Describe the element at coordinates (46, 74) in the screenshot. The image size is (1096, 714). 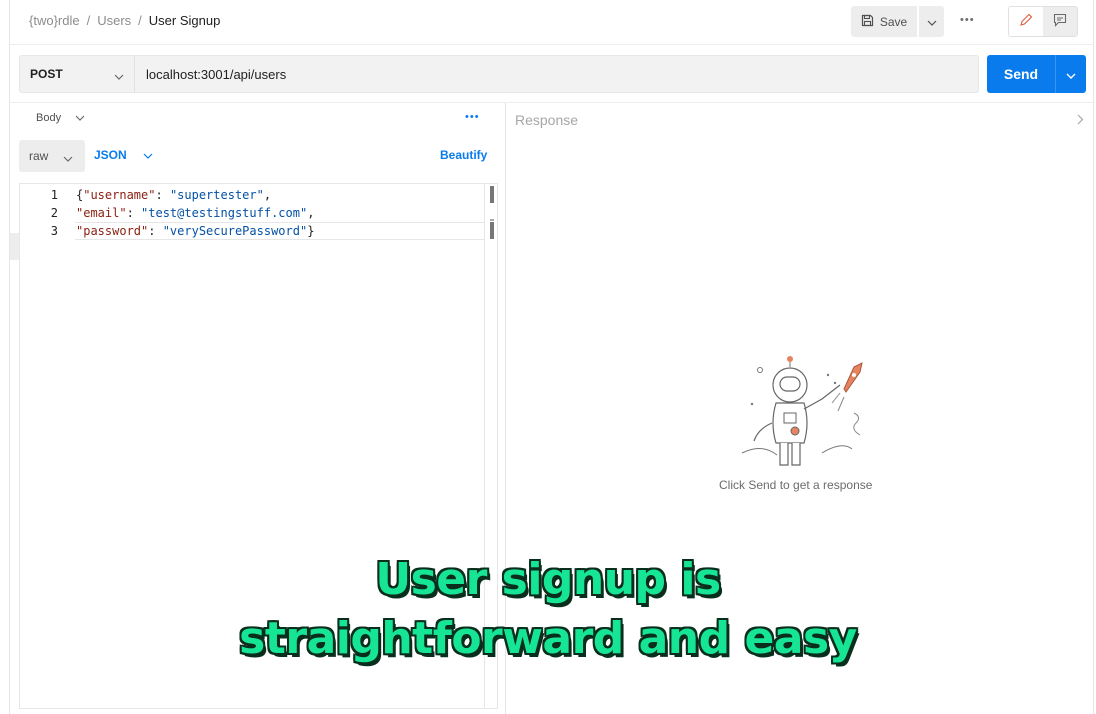
I see `method-label: POST` at that location.